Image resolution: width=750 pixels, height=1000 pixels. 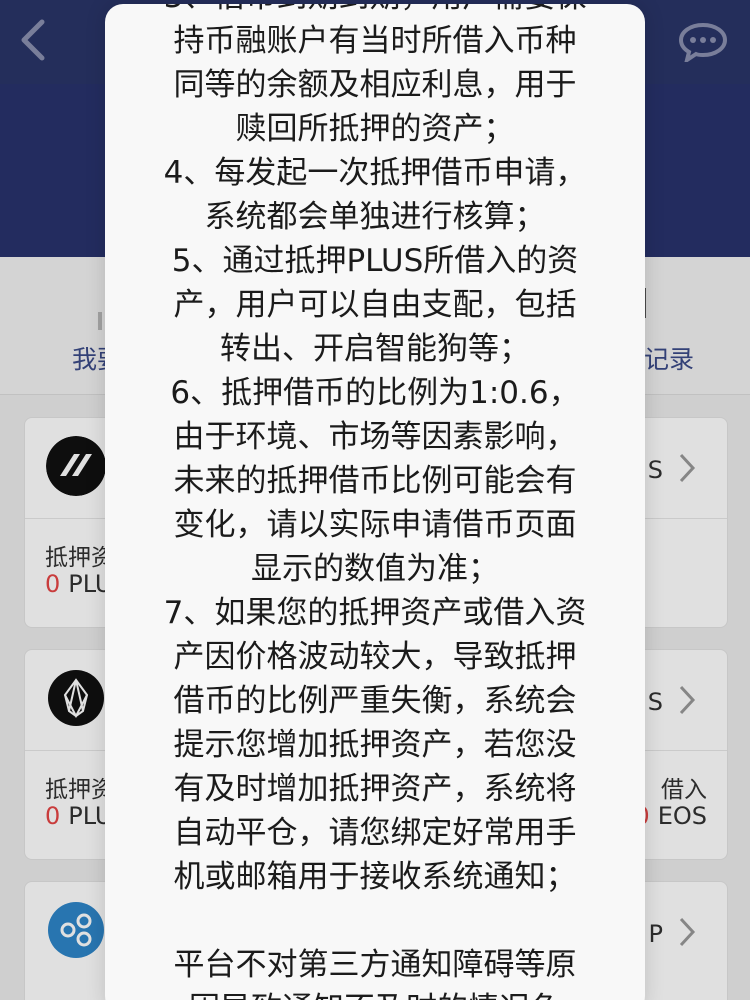 I want to click on terms-line: 6、抵押借币的比例为1:0.6，, so click(x=375, y=393).